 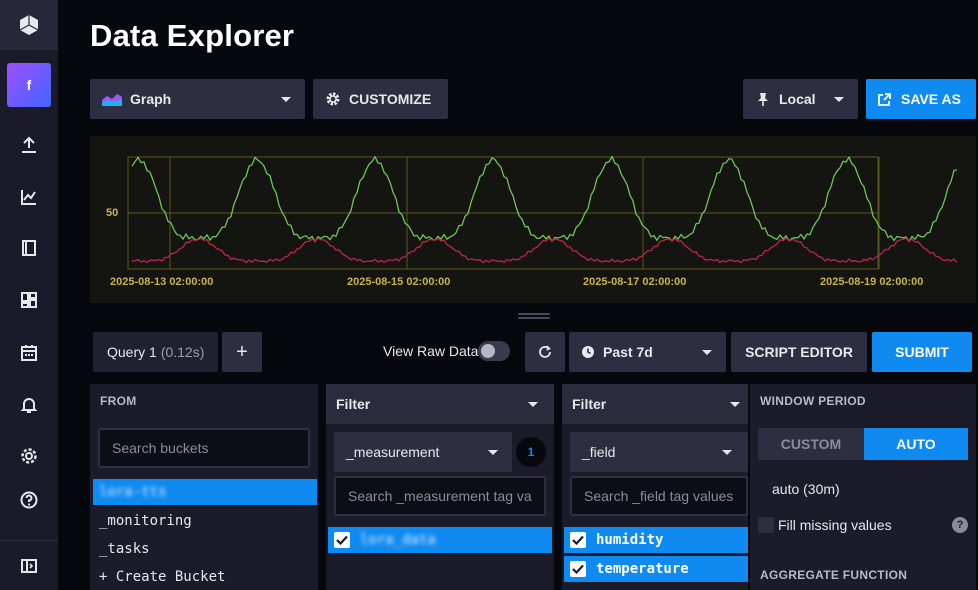 I want to click on create-bucket-item: + Create Bucket, so click(x=205, y=577).